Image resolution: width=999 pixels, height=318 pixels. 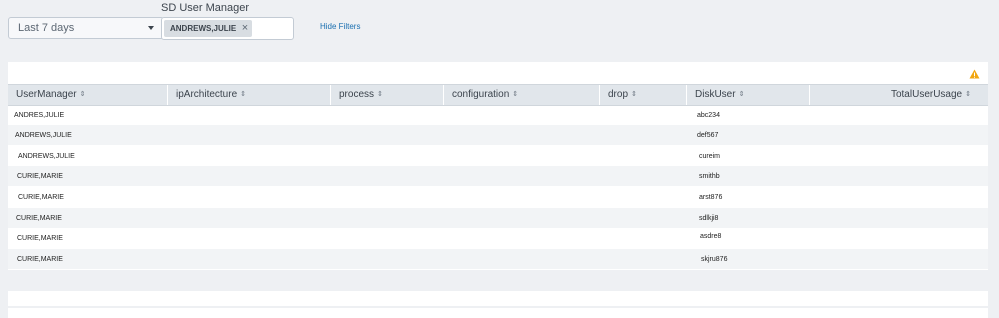 What do you see at coordinates (710, 156) in the screenshot?
I see `disk-user-cell: cureim` at bounding box center [710, 156].